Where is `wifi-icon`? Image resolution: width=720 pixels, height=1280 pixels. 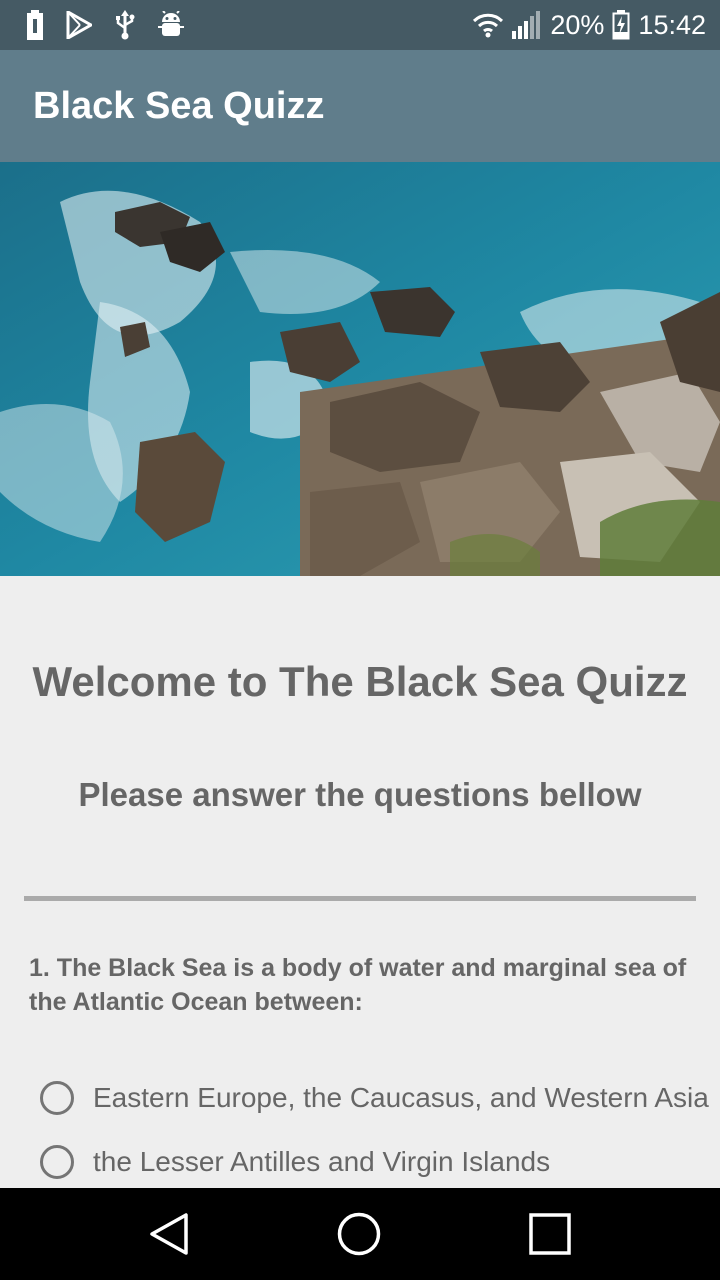
wifi-icon is located at coordinates (488, 25).